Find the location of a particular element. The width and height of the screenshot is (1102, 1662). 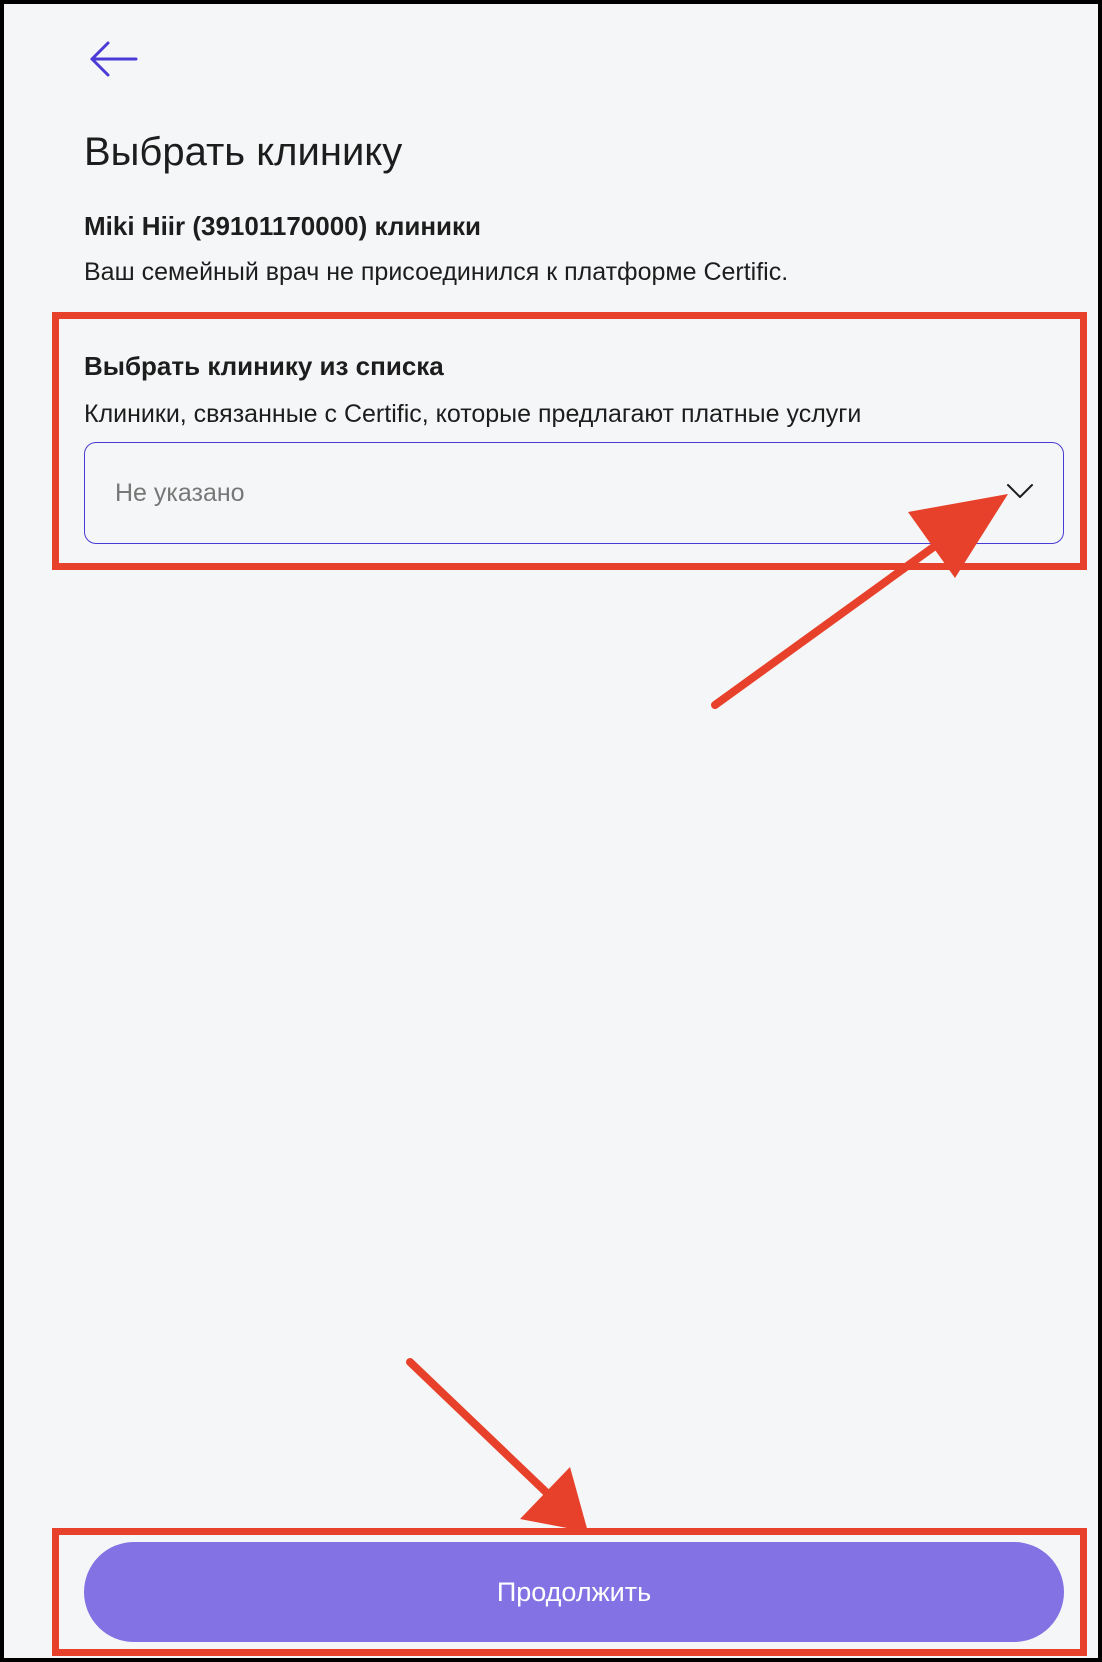

chevron-down-icon is located at coordinates (1020, 491).